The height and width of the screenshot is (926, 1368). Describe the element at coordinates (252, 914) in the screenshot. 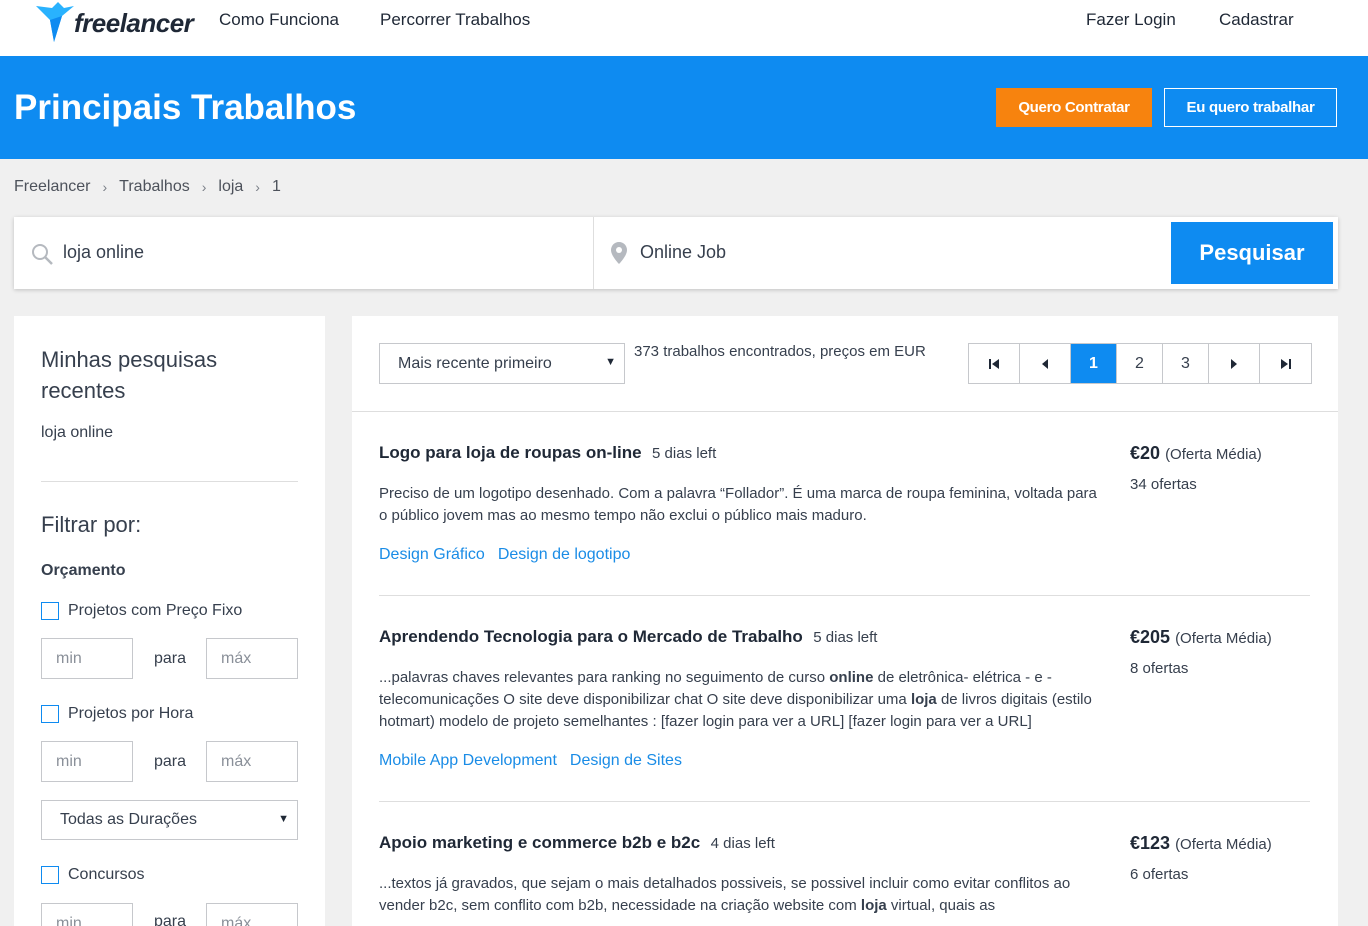

I see `contest-max-input: máx` at that location.